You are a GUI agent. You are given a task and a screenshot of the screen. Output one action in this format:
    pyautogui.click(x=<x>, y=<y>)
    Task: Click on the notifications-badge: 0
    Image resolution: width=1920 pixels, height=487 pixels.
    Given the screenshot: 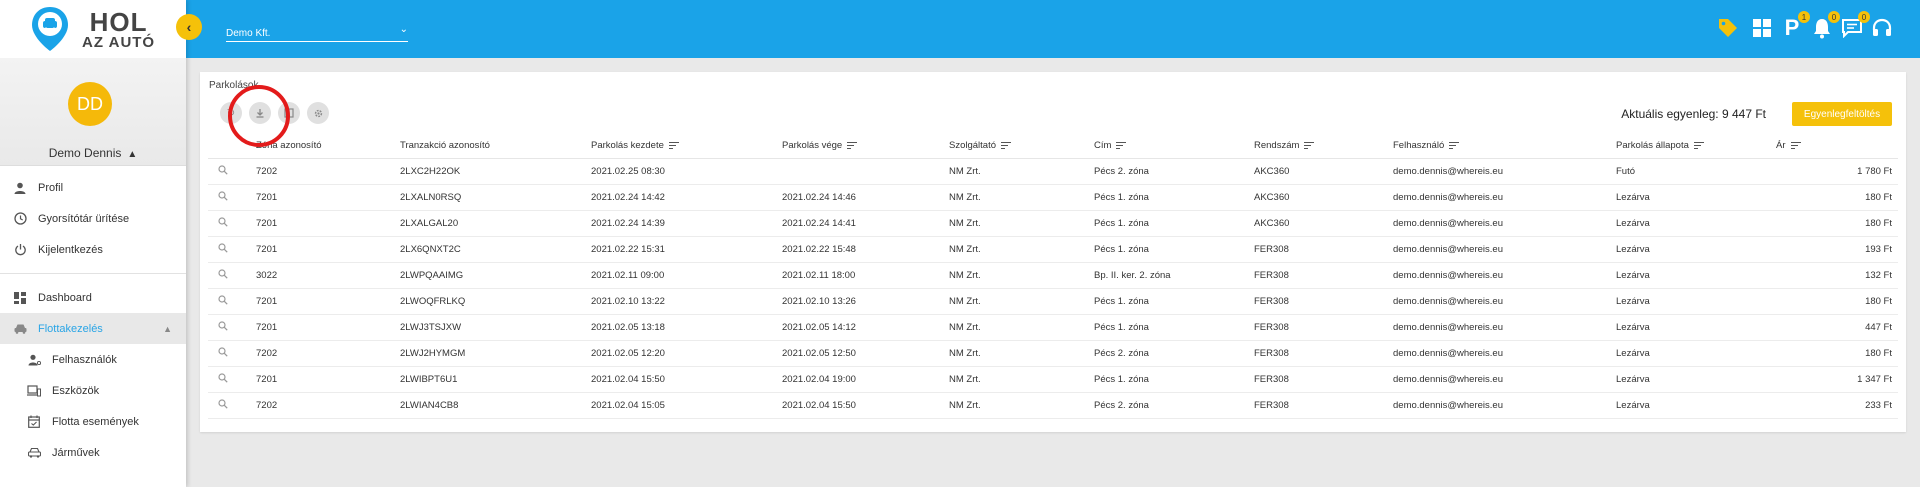 What is the action you would take?
    pyautogui.click(x=1834, y=17)
    